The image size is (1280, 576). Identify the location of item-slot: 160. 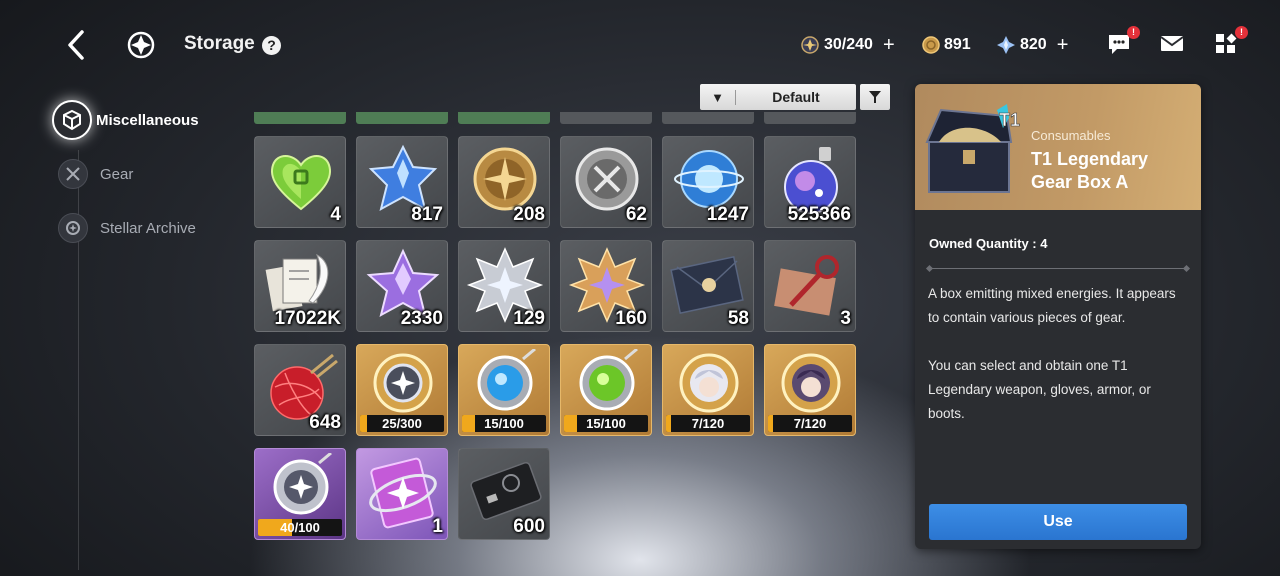
(606, 286).